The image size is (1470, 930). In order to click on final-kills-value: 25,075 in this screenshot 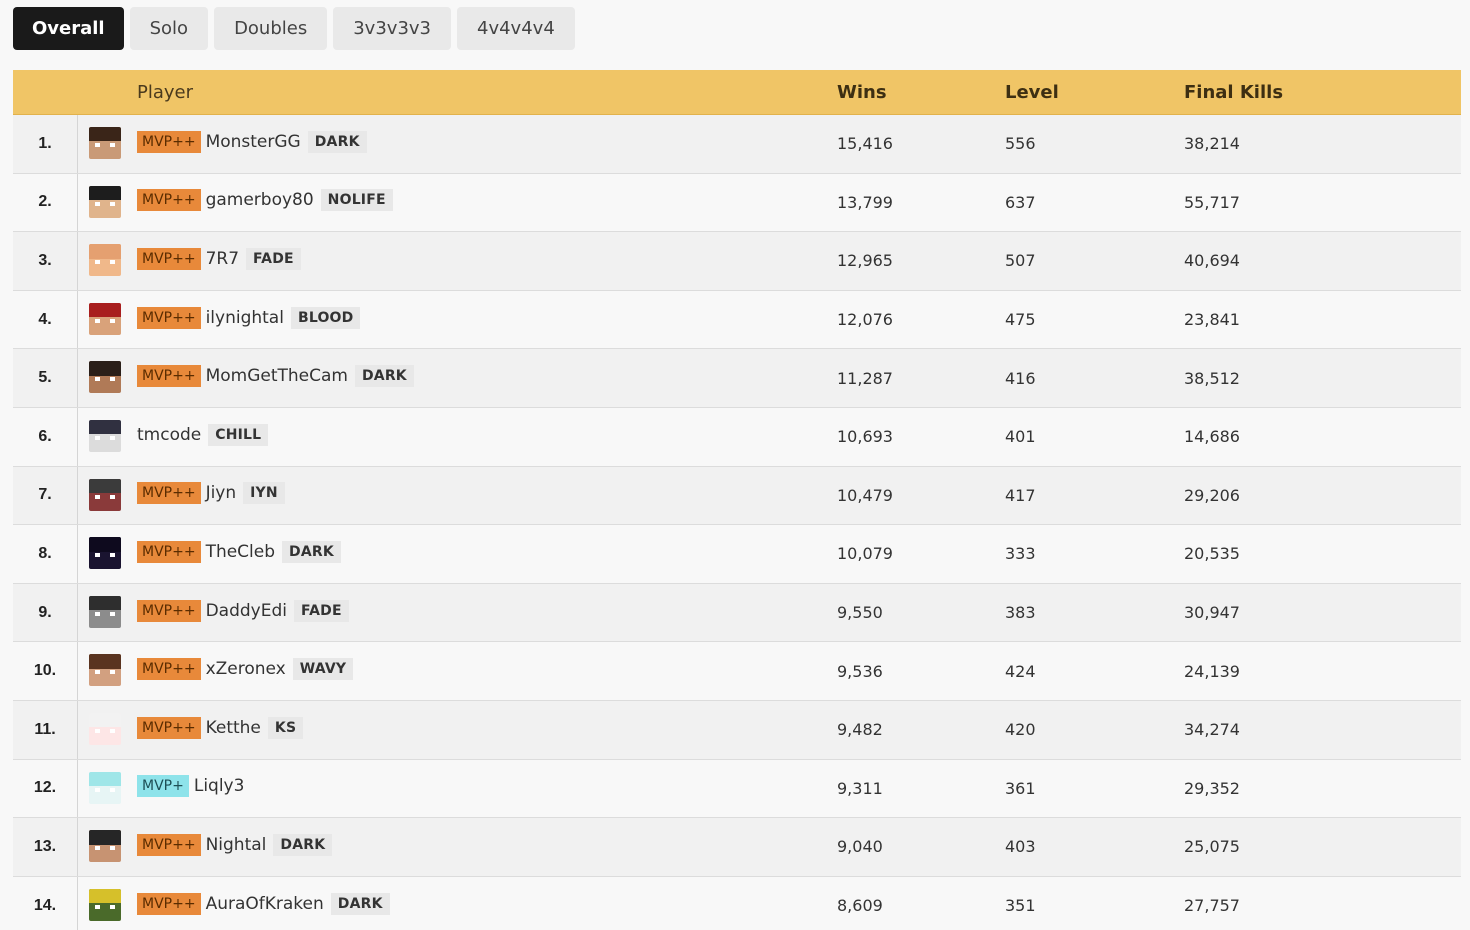, I will do `click(1212, 847)`.